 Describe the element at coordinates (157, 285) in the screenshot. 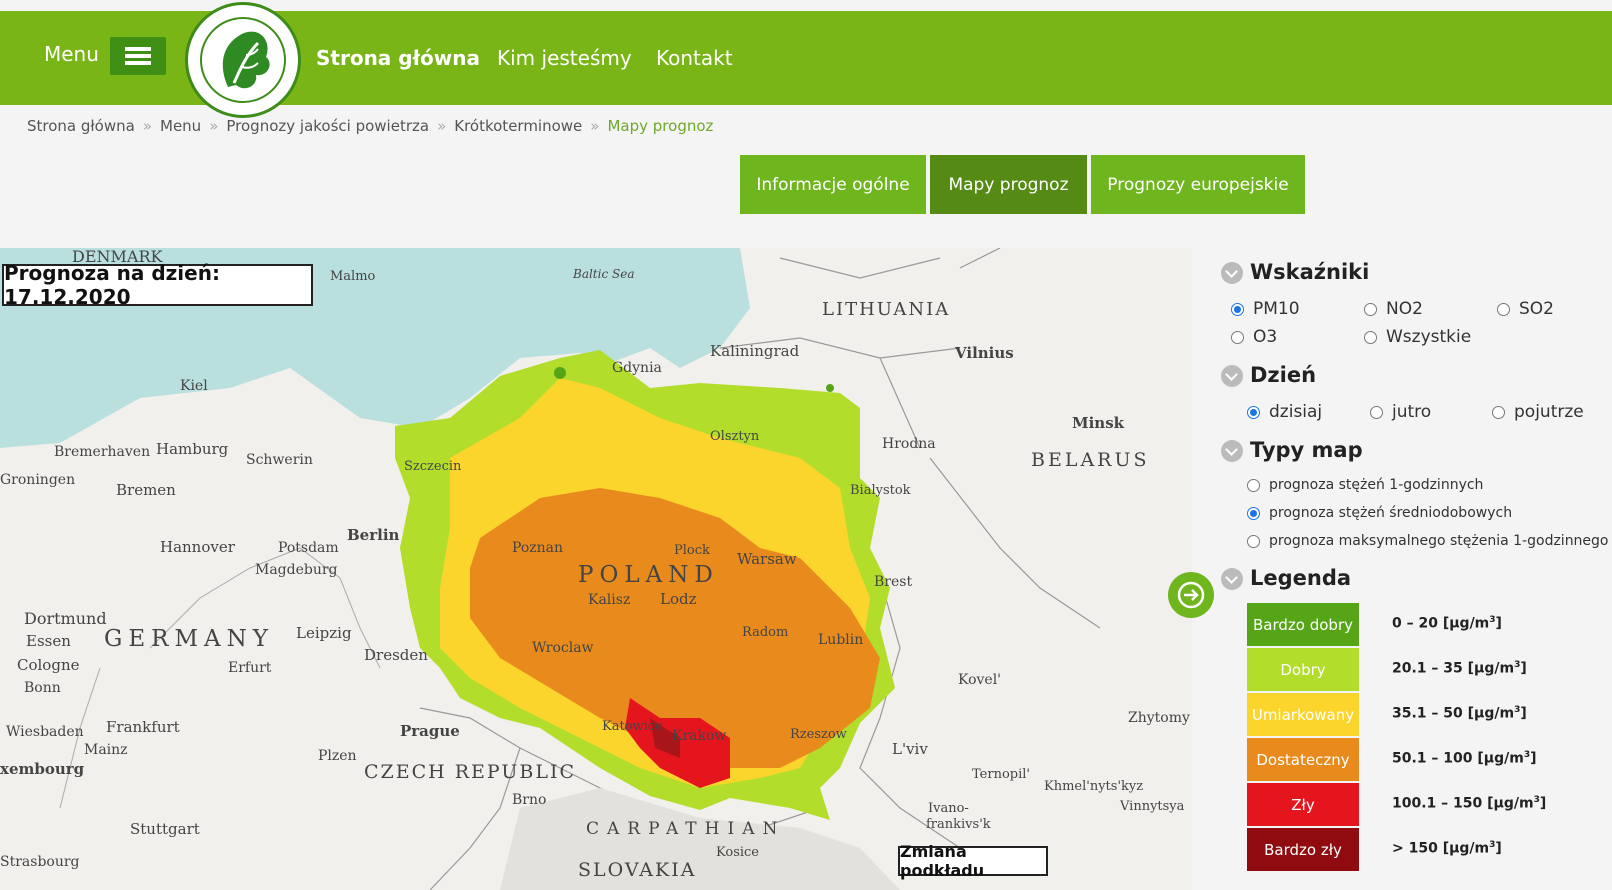

I see `forecast-date-label: Prognoza na dzień: 17.12.2020` at that location.